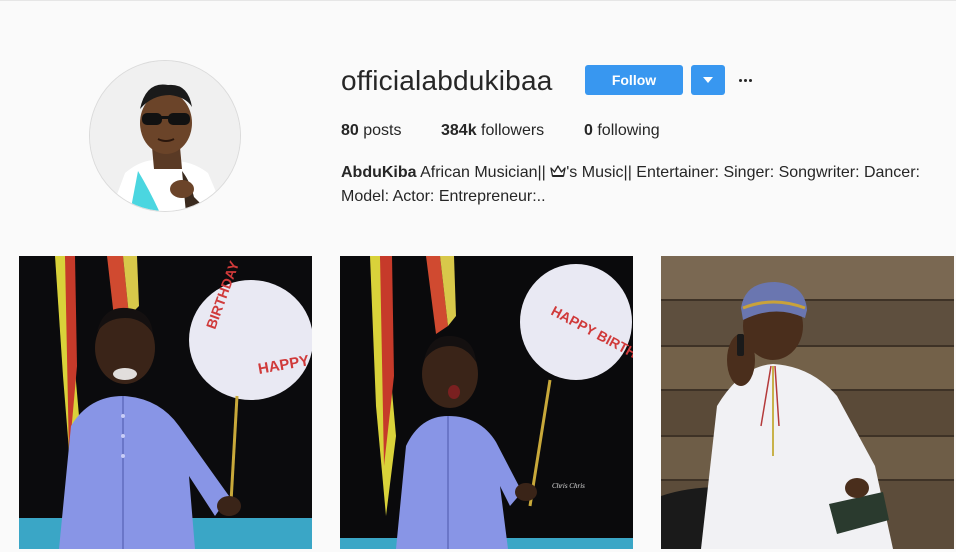 The height and width of the screenshot is (552, 956). Describe the element at coordinates (382, 130) in the screenshot. I see `posts-count-label: posts` at that location.